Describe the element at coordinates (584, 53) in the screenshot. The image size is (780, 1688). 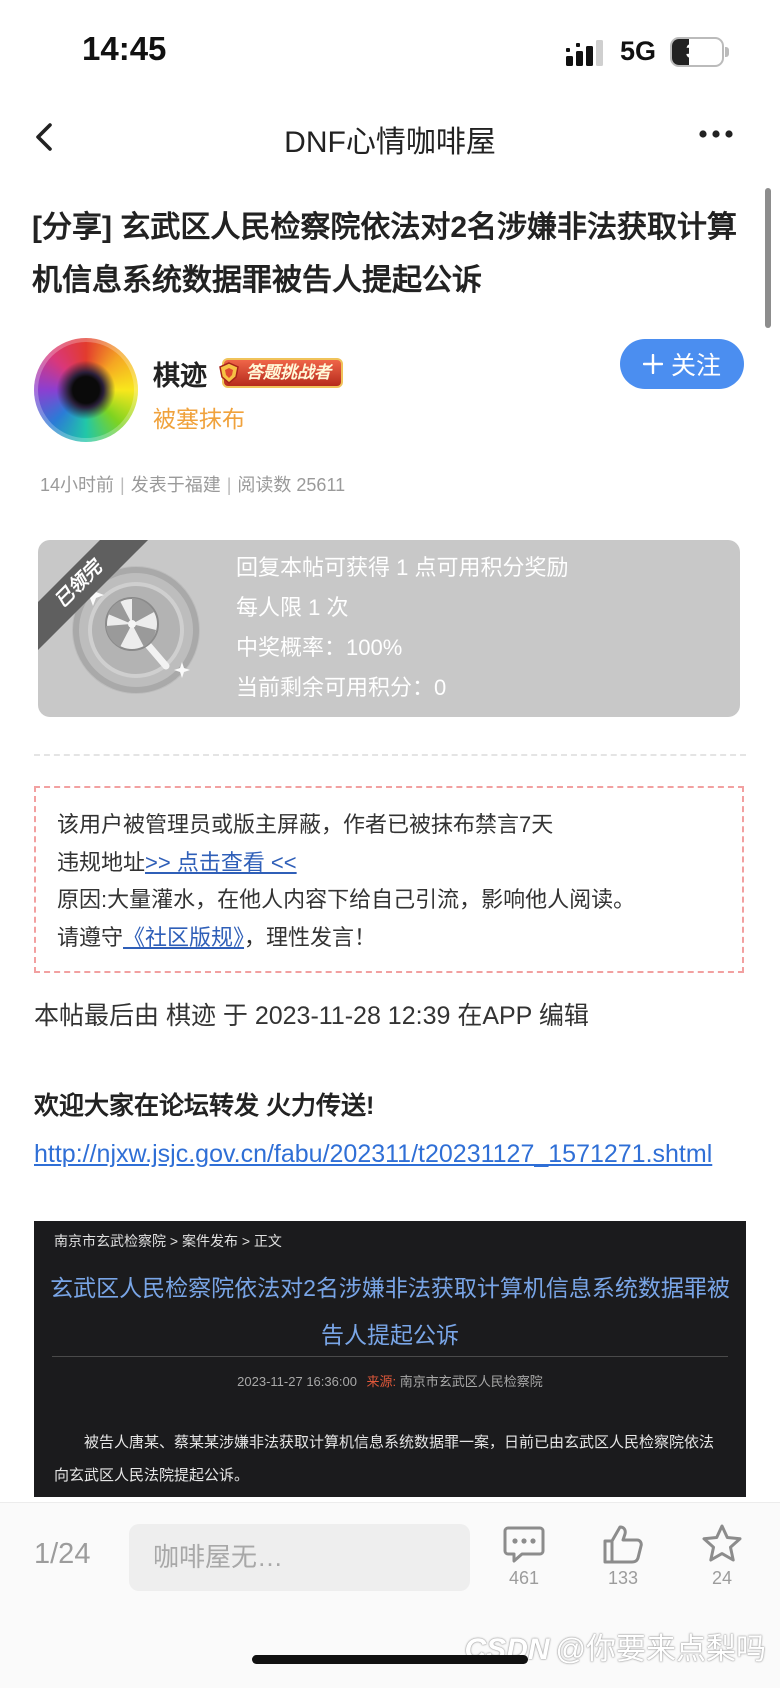
I see `cellular-signal-icon` at that location.